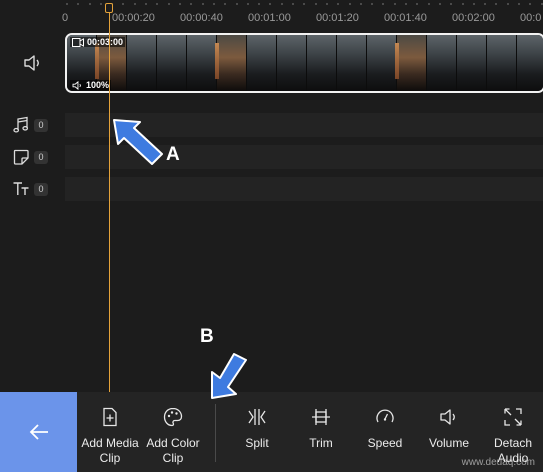  I want to click on speedometer-icon, so click(385, 416).